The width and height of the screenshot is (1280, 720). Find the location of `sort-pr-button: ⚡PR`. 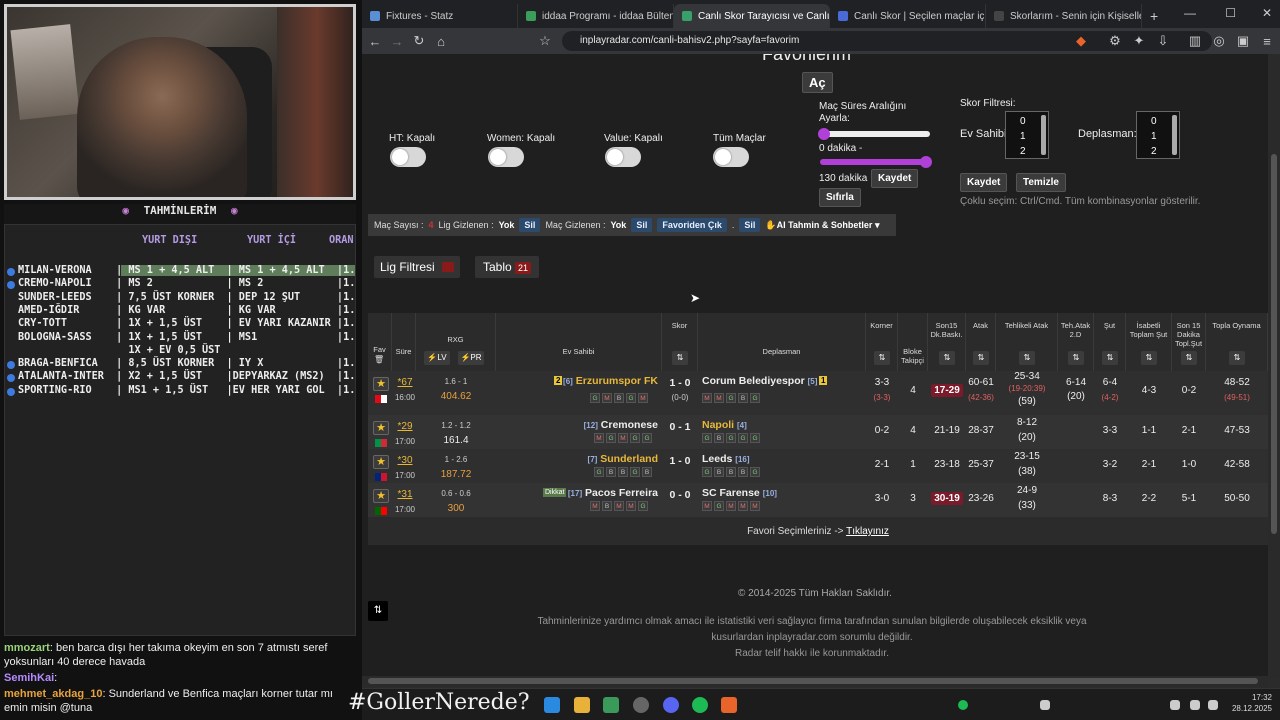

sort-pr-button: ⚡PR is located at coordinates (471, 358).